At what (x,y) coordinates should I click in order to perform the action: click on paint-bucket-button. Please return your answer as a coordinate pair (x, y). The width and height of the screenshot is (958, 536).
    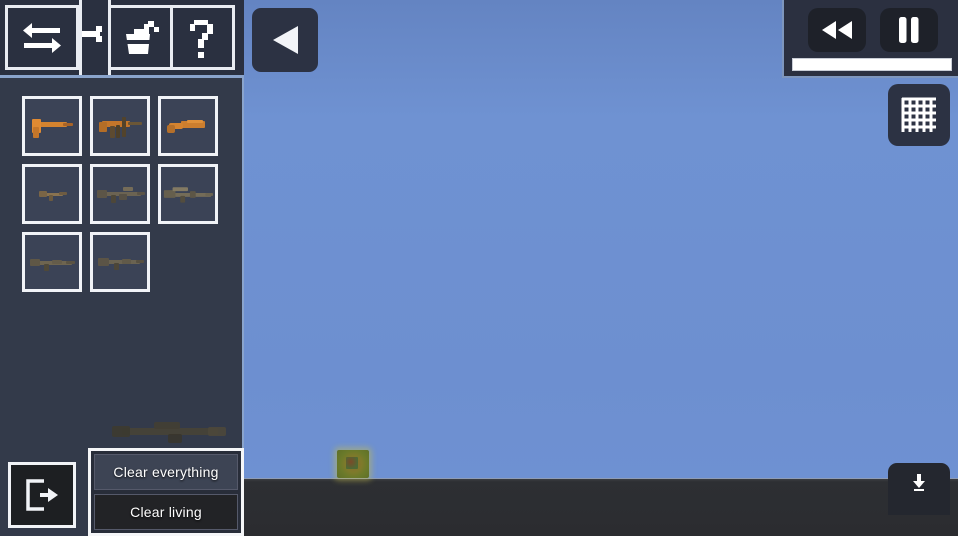
    Looking at the image, I should click on (142, 37).